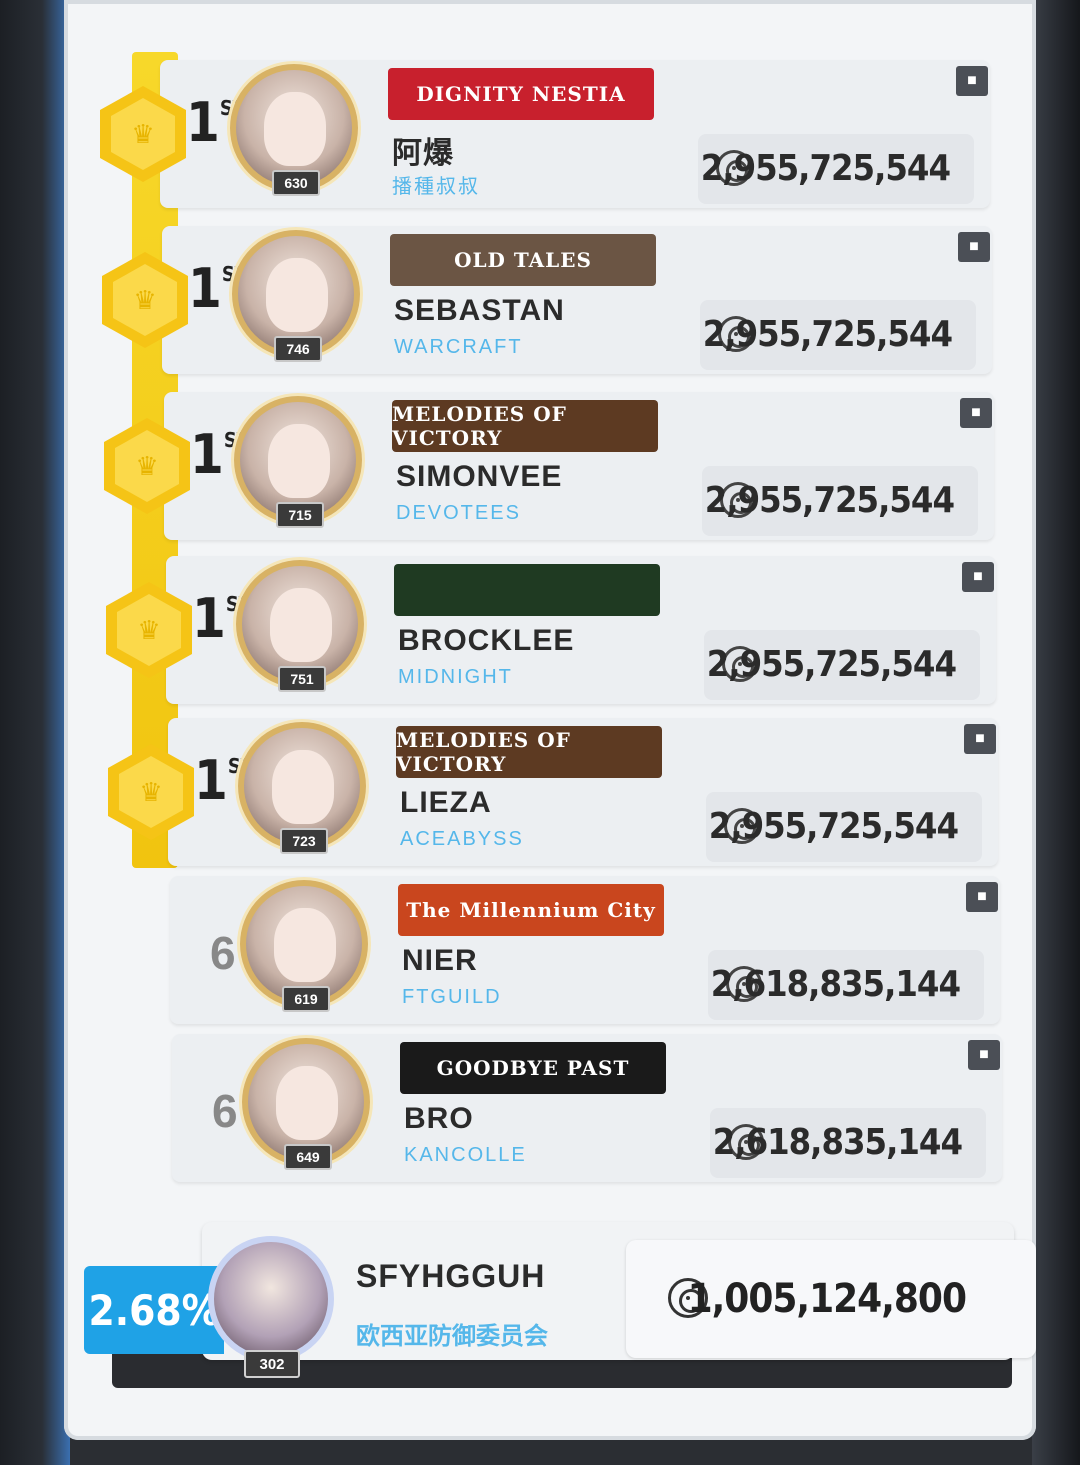  What do you see at coordinates (302, 679) in the screenshot?
I see `level-badge: 751` at bounding box center [302, 679].